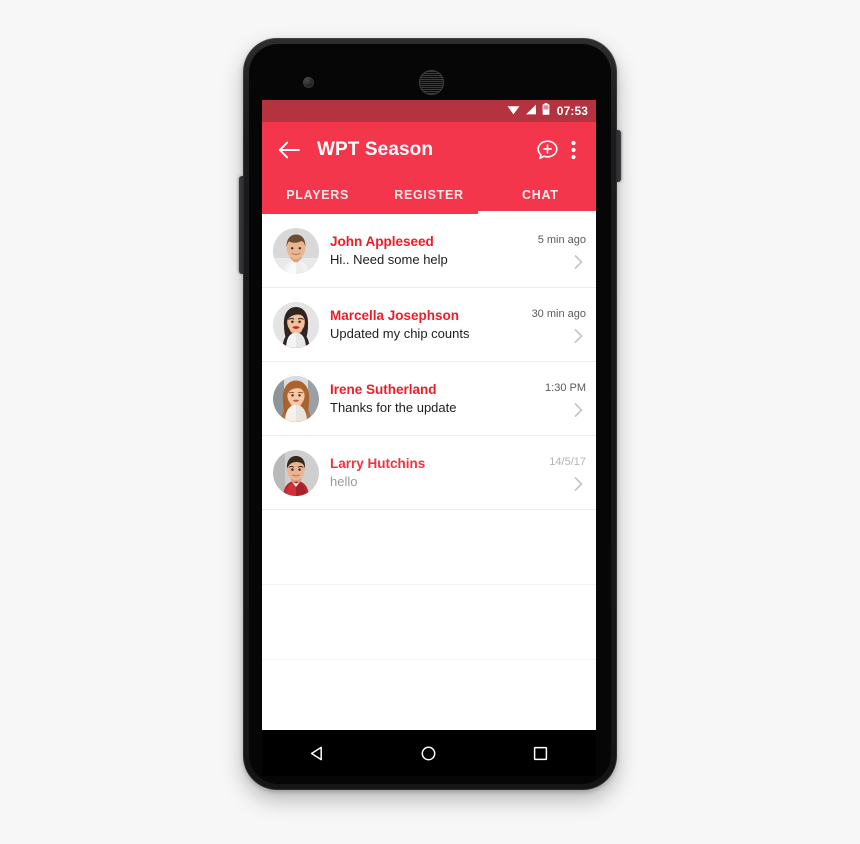 The height and width of the screenshot is (844, 860). I want to click on row-text: Irene Sutherland Thanks for the update, so click(437, 398).